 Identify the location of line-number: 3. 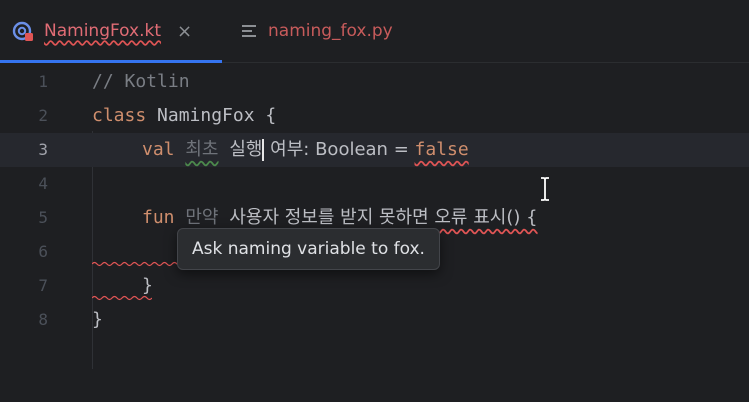
(43, 149).